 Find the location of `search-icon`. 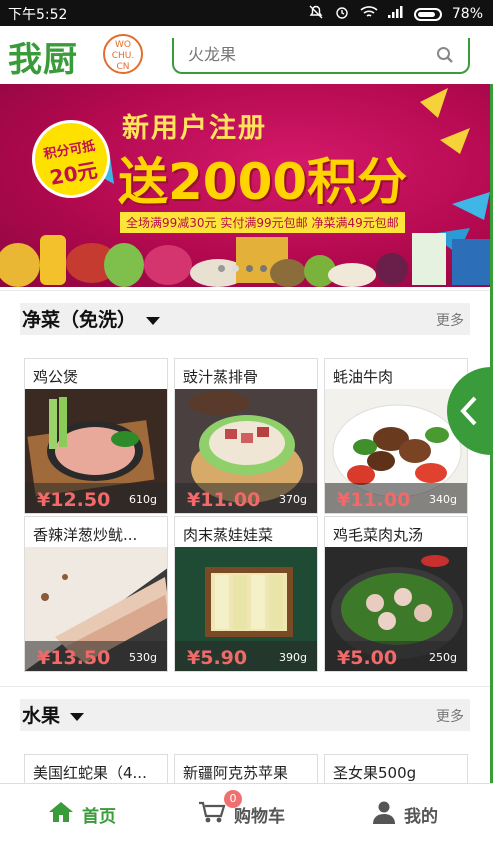

search-icon is located at coordinates (445, 57).